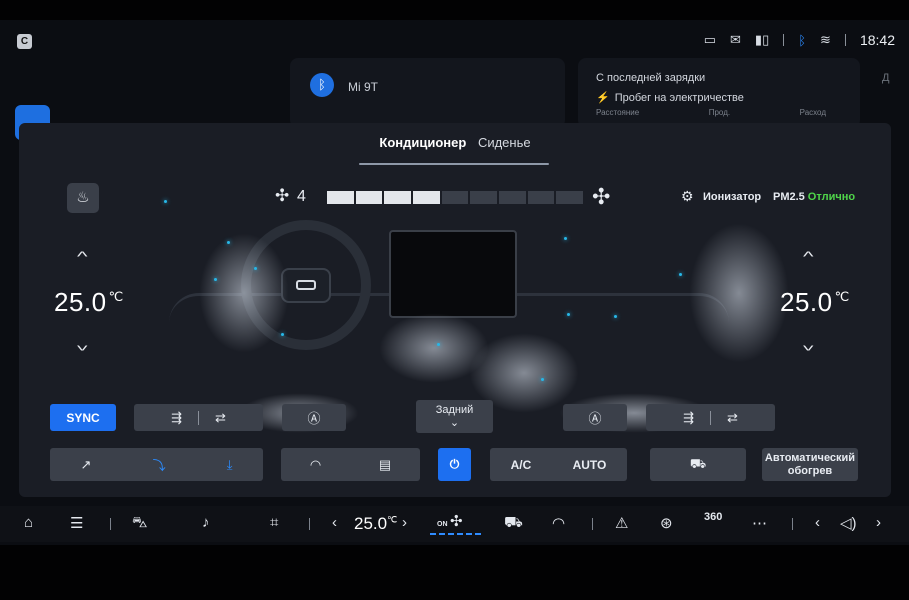  What do you see at coordinates (83, 417) in the screenshot?
I see `sync-button: SYNC` at bounding box center [83, 417].